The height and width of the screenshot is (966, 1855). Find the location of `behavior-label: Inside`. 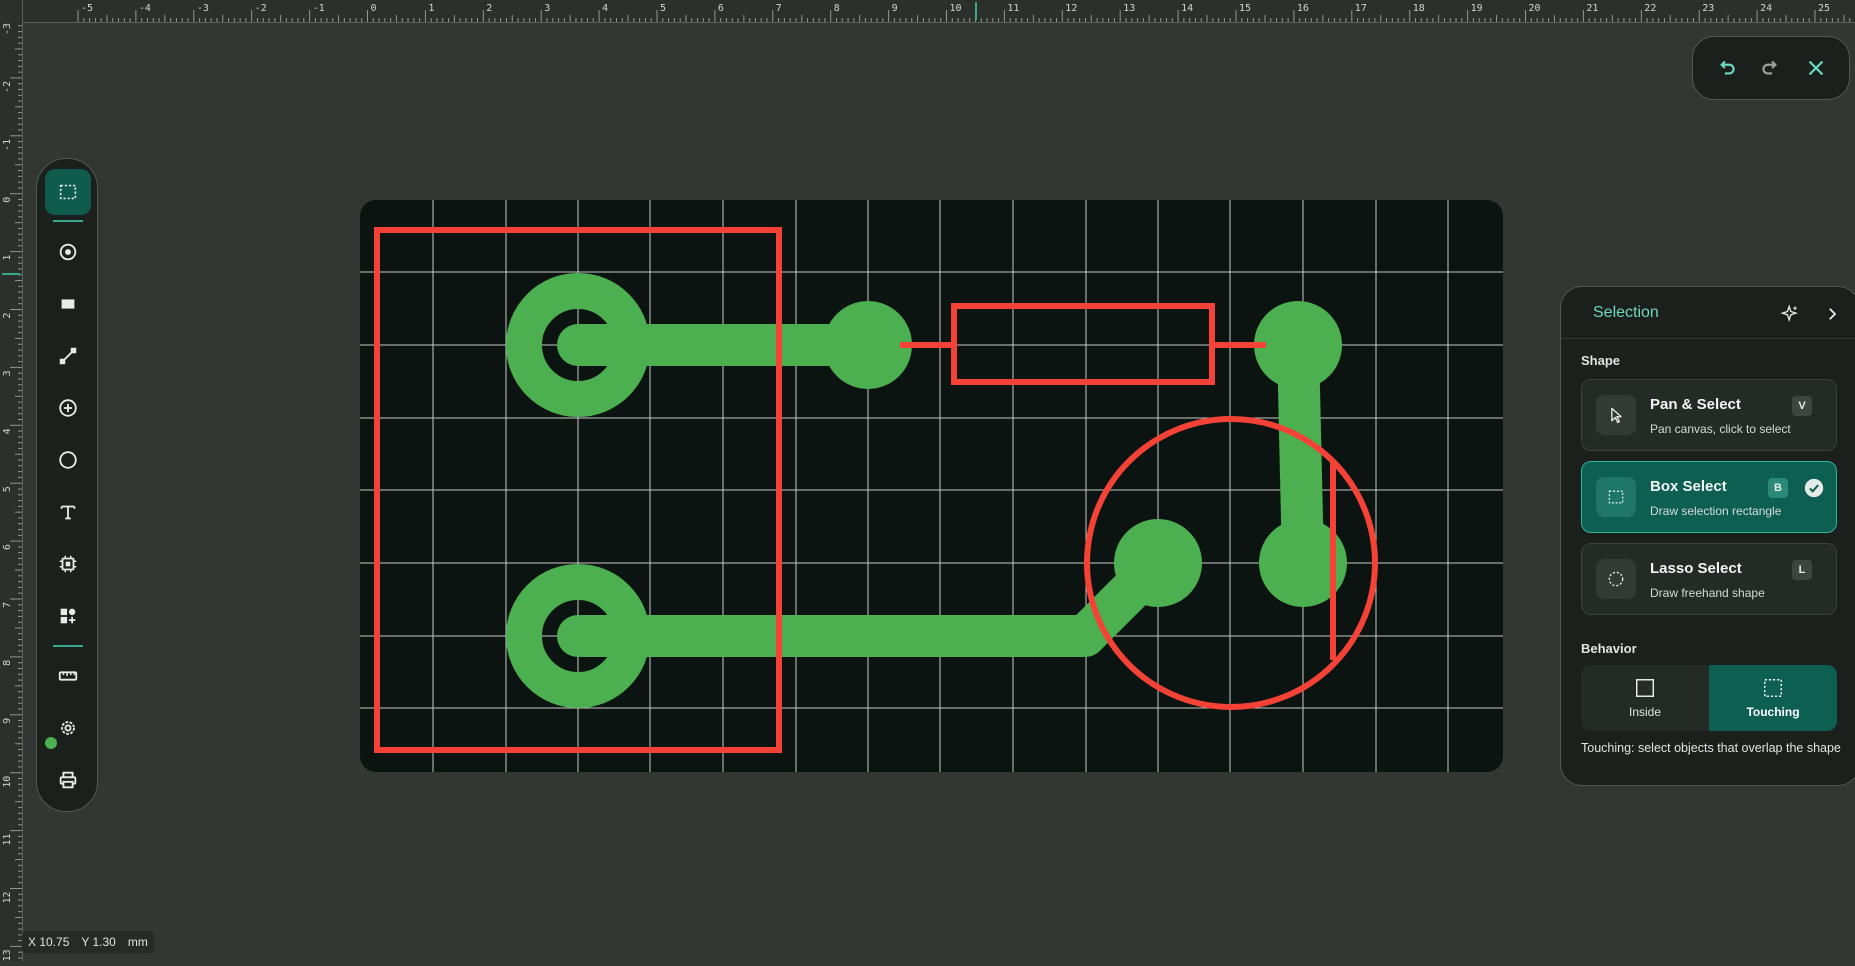

behavior-label: Inside is located at coordinates (1645, 712).